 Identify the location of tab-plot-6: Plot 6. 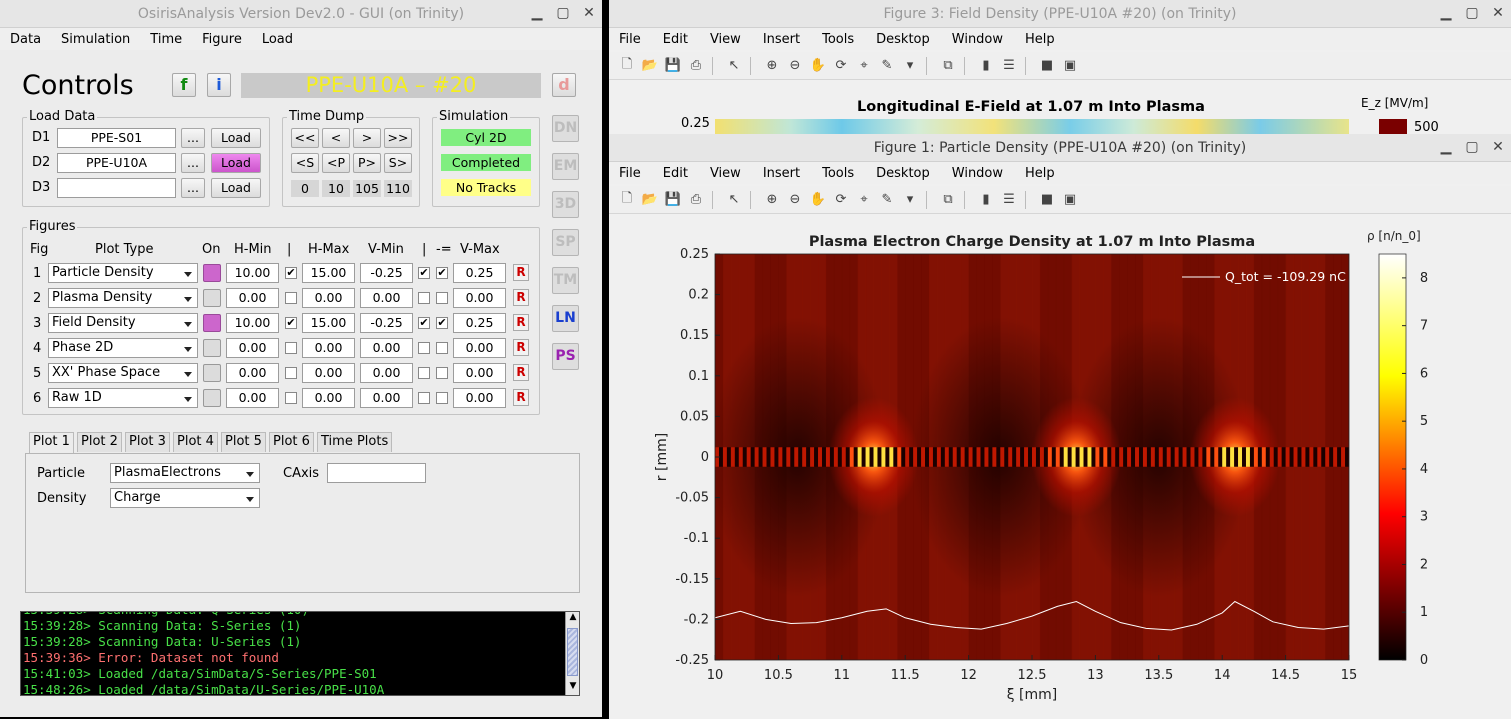
(291, 442).